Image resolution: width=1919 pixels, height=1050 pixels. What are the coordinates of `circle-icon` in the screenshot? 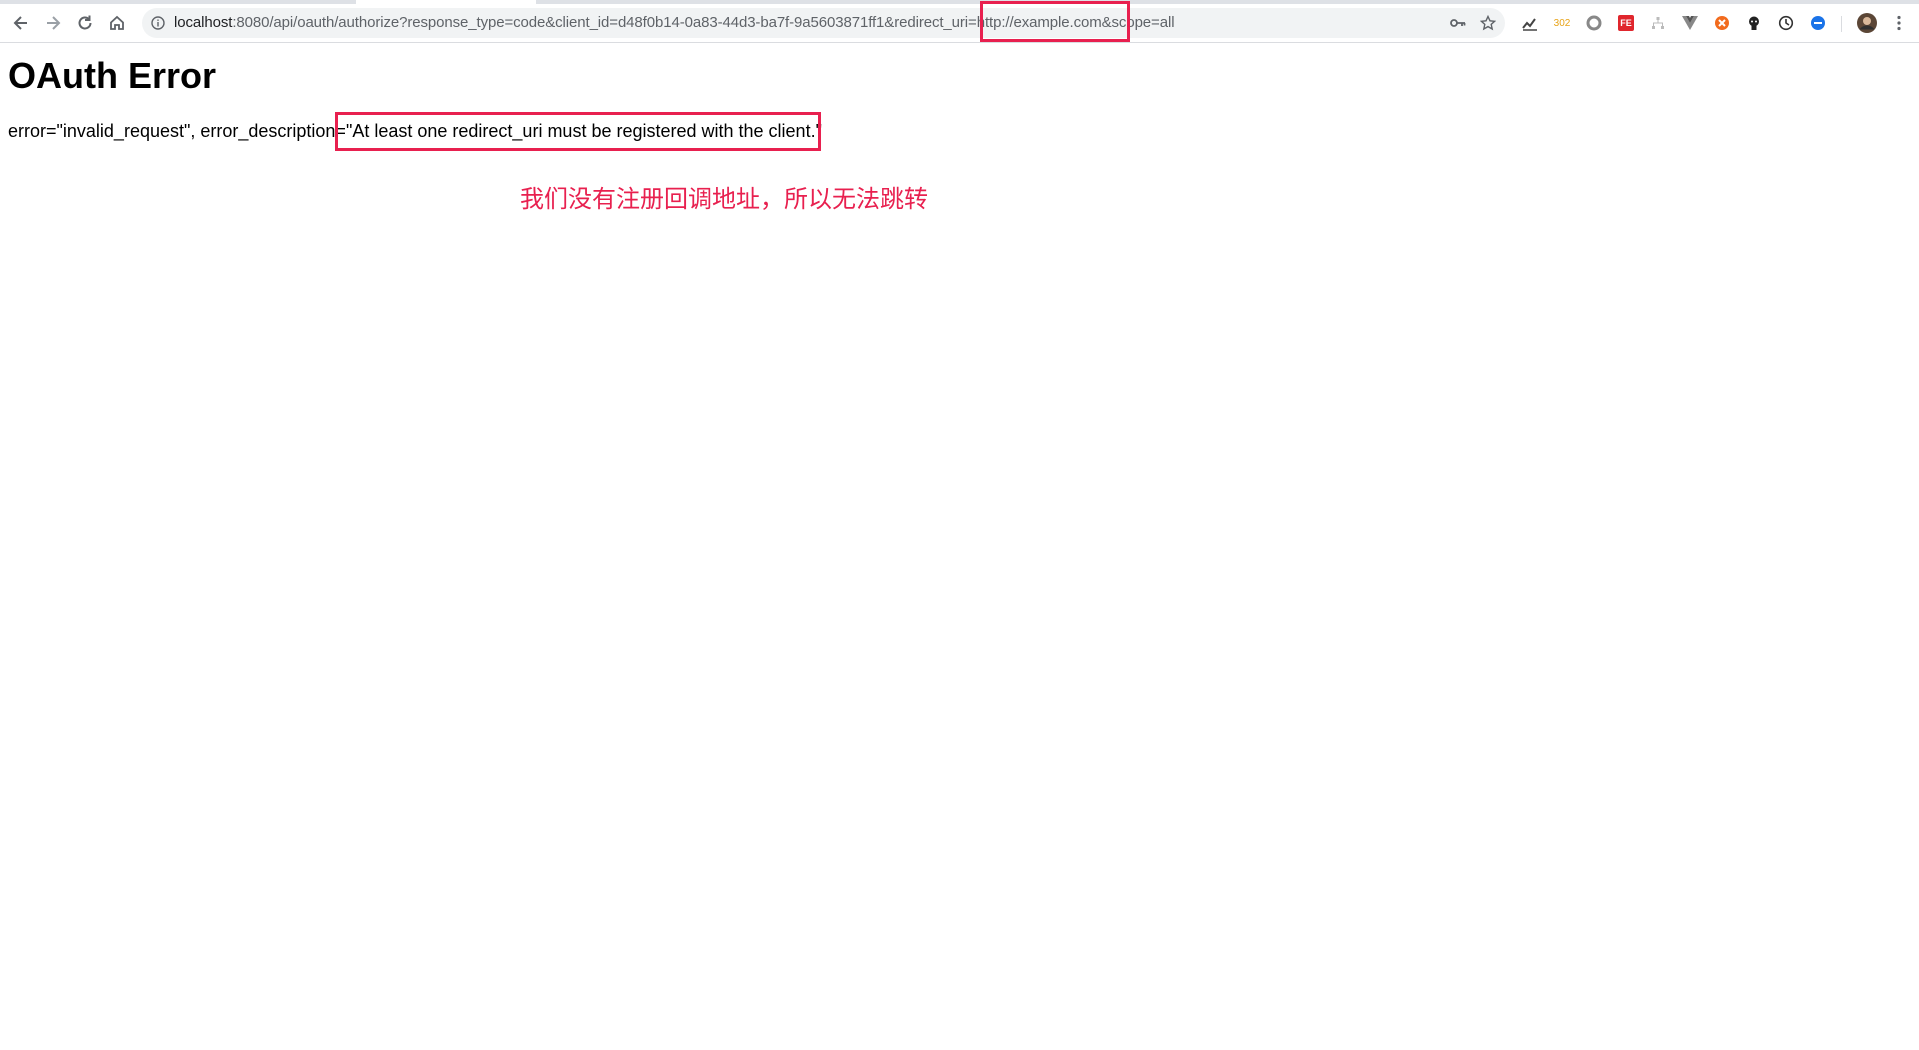 It's located at (1594, 23).